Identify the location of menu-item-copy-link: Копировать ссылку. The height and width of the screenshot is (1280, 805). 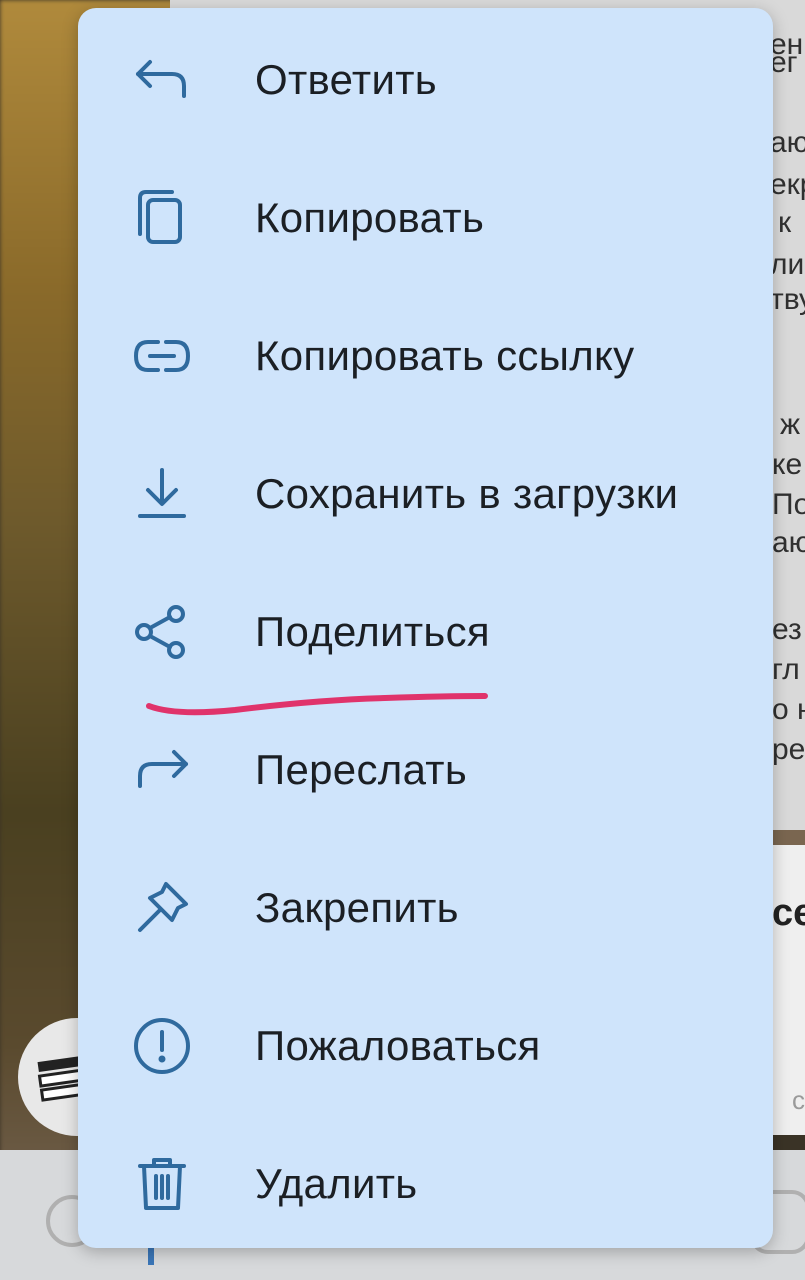
(425, 356).